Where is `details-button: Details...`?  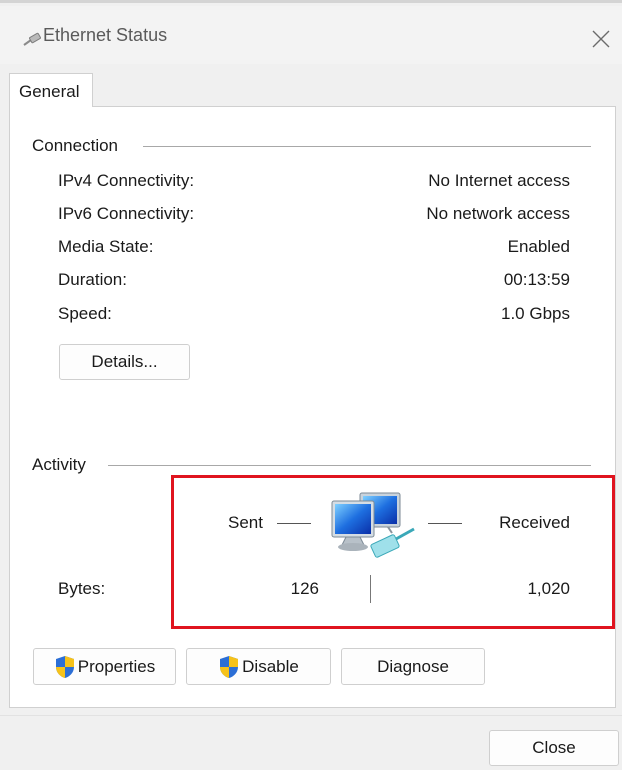
details-button: Details... is located at coordinates (124, 362).